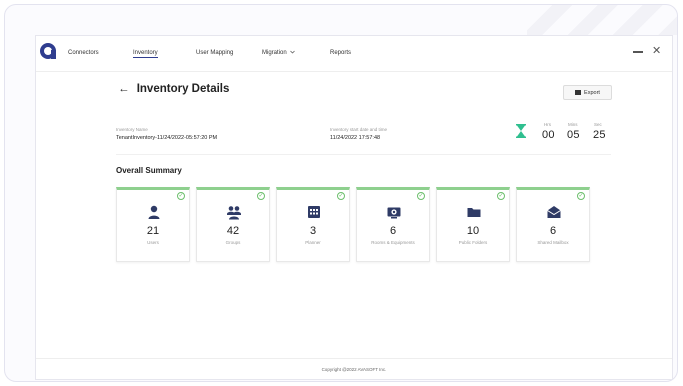 The width and height of the screenshot is (683, 386). Describe the element at coordinates (83, 53) in the screenshot. I see `nav-connectors: Connectors` at that location.